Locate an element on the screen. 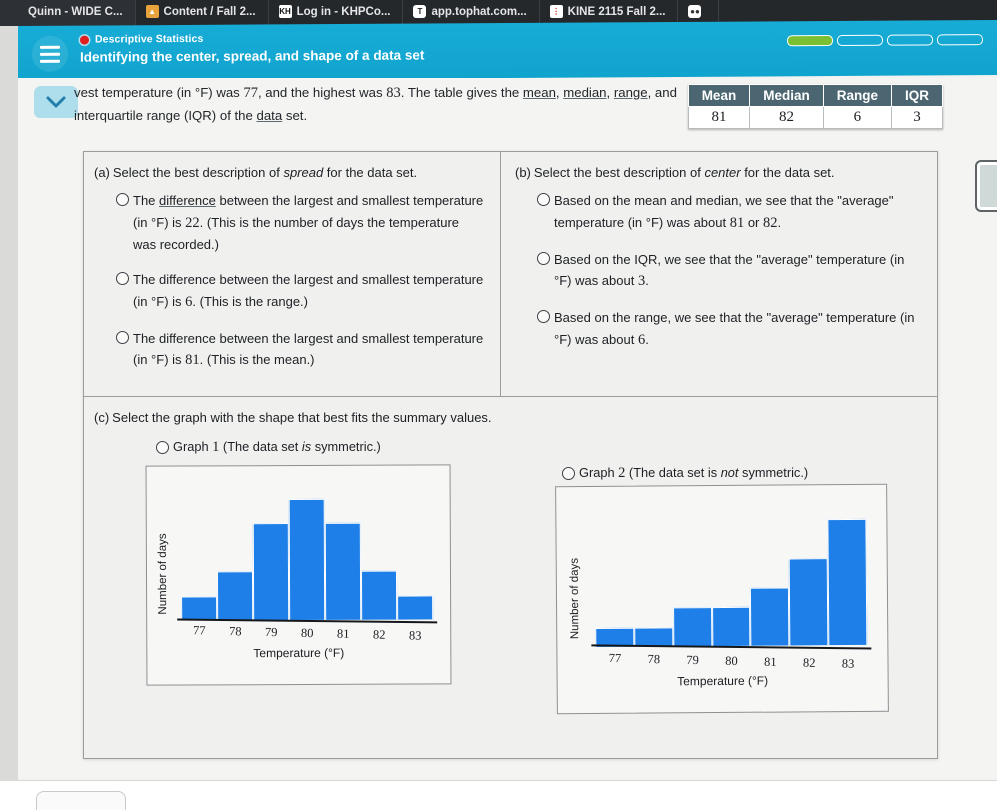 This screenshot has width=997, height=810. x-tick-label: 78 is located at coordinates (235, 631).